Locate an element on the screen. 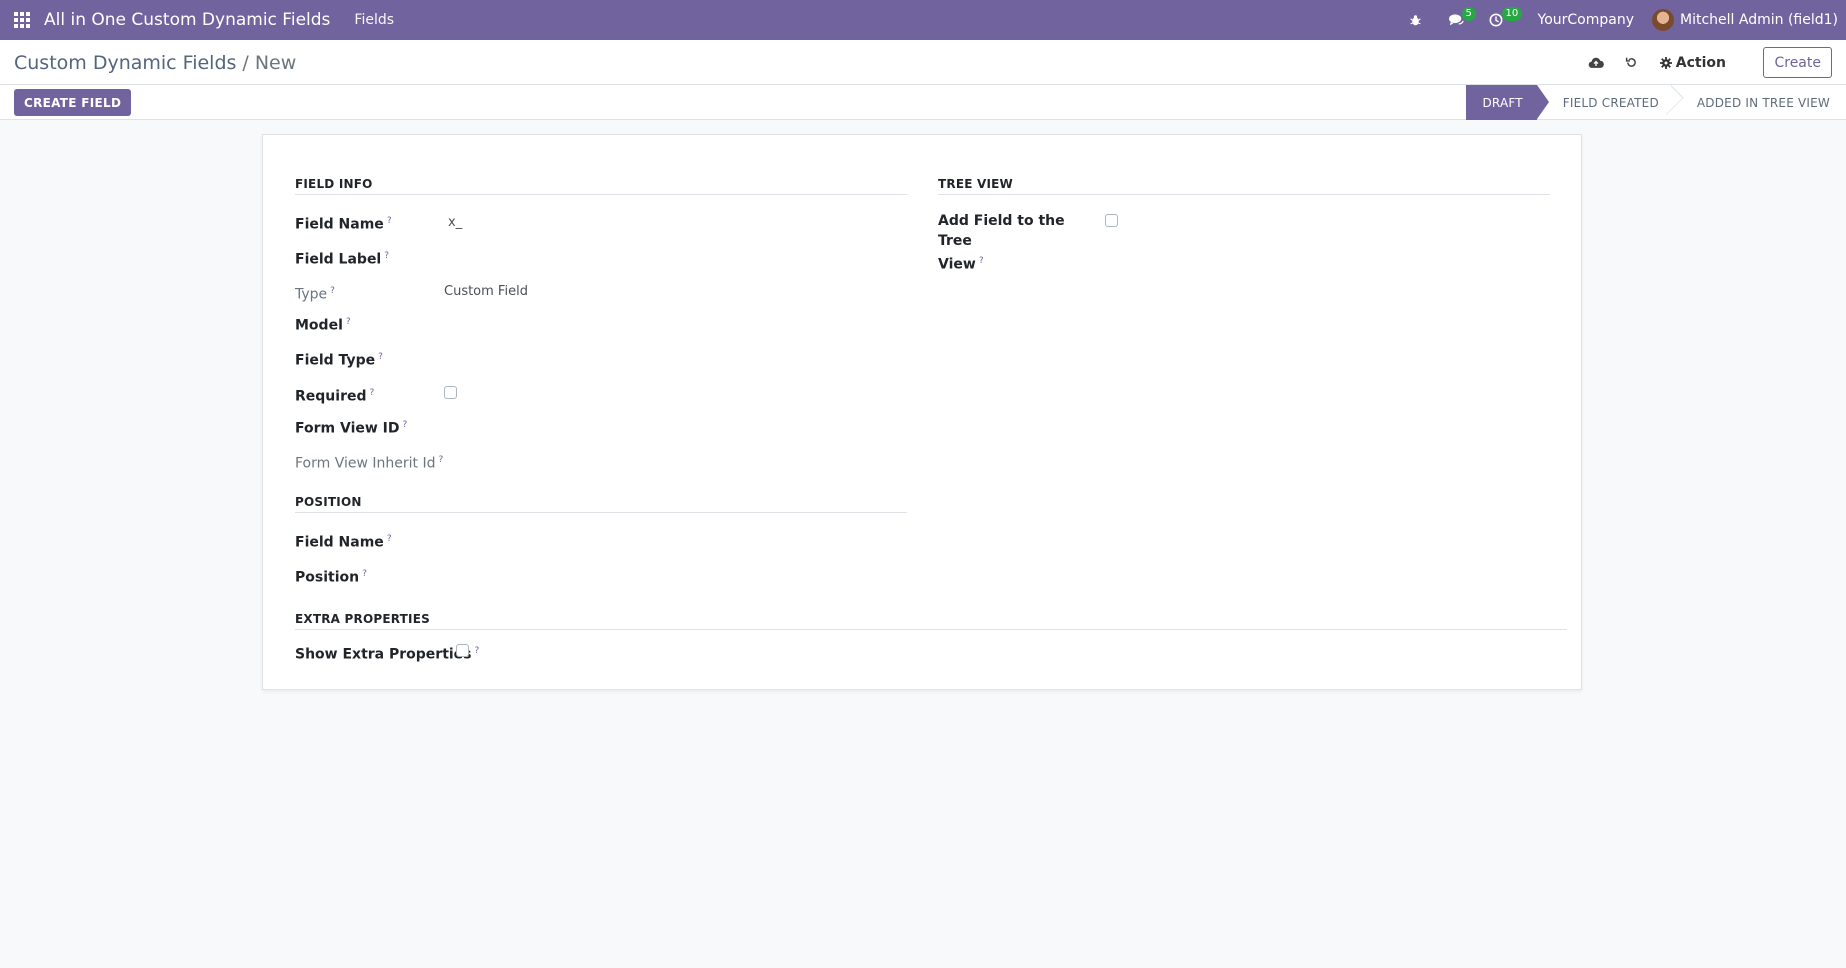  section-position-title: POSITION is located at coordinates (328, 502).